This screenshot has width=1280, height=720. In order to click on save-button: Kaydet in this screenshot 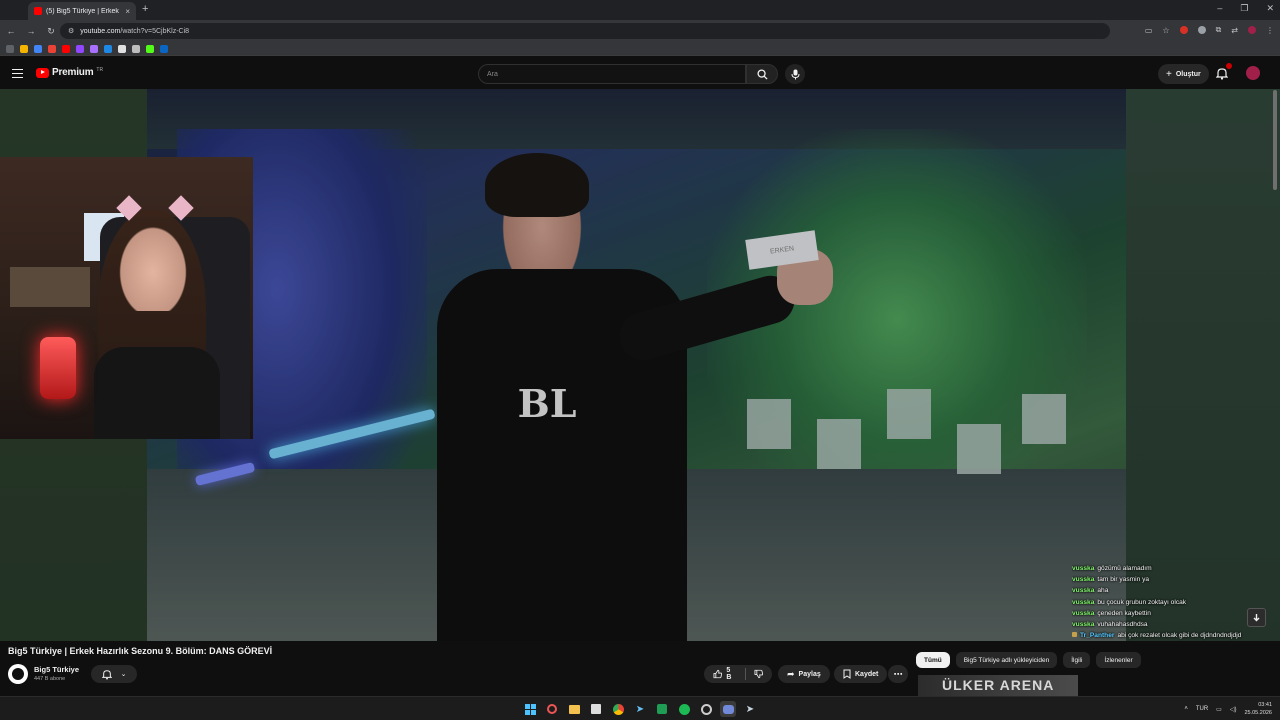, I will do `click(861, 674)`.